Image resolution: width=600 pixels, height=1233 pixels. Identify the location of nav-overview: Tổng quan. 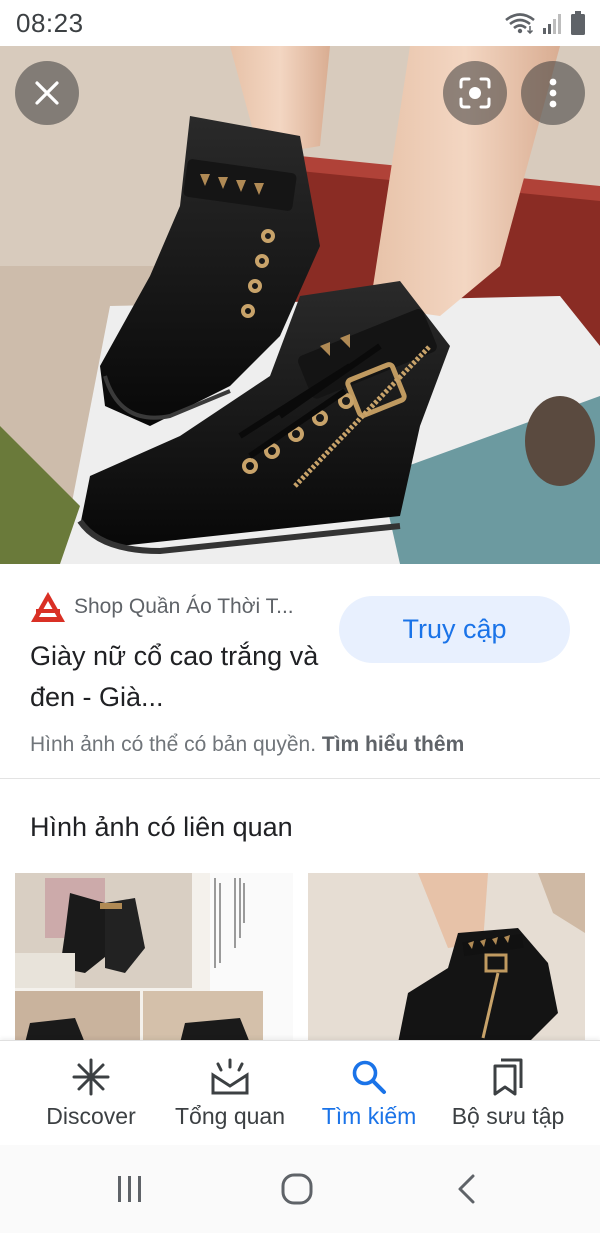
(230, 1093).